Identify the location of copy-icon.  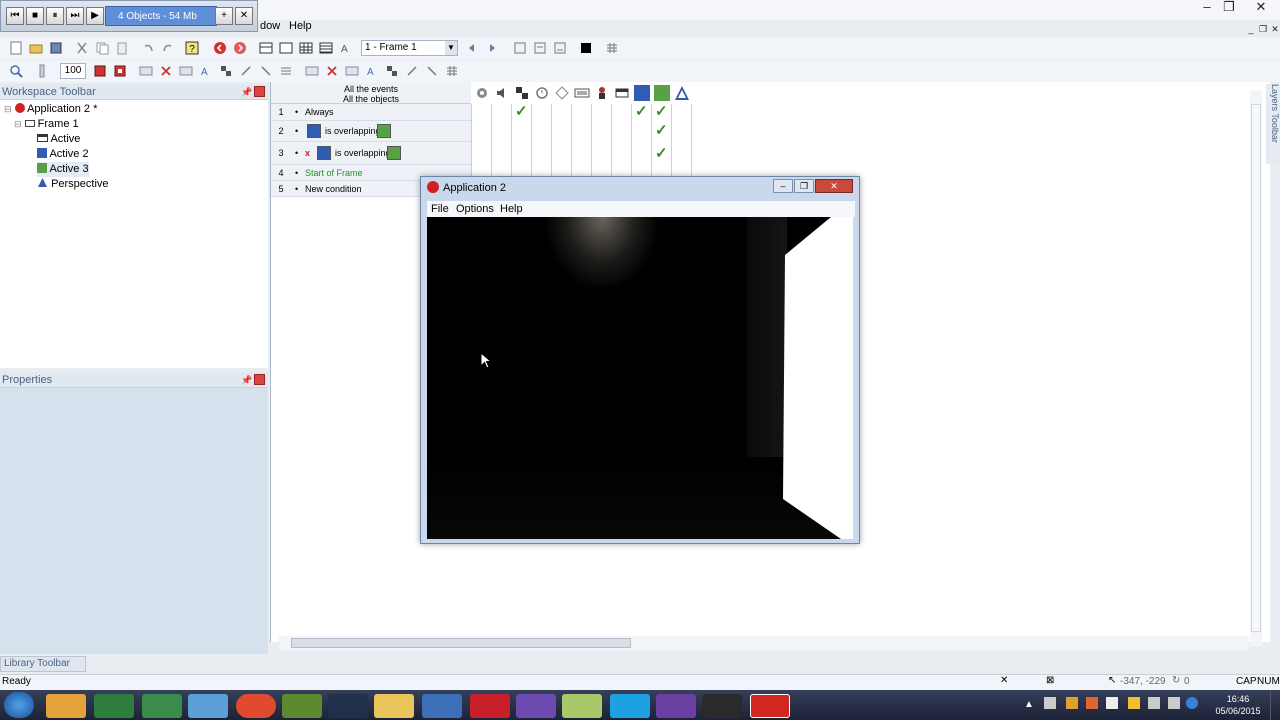
(102, 48).